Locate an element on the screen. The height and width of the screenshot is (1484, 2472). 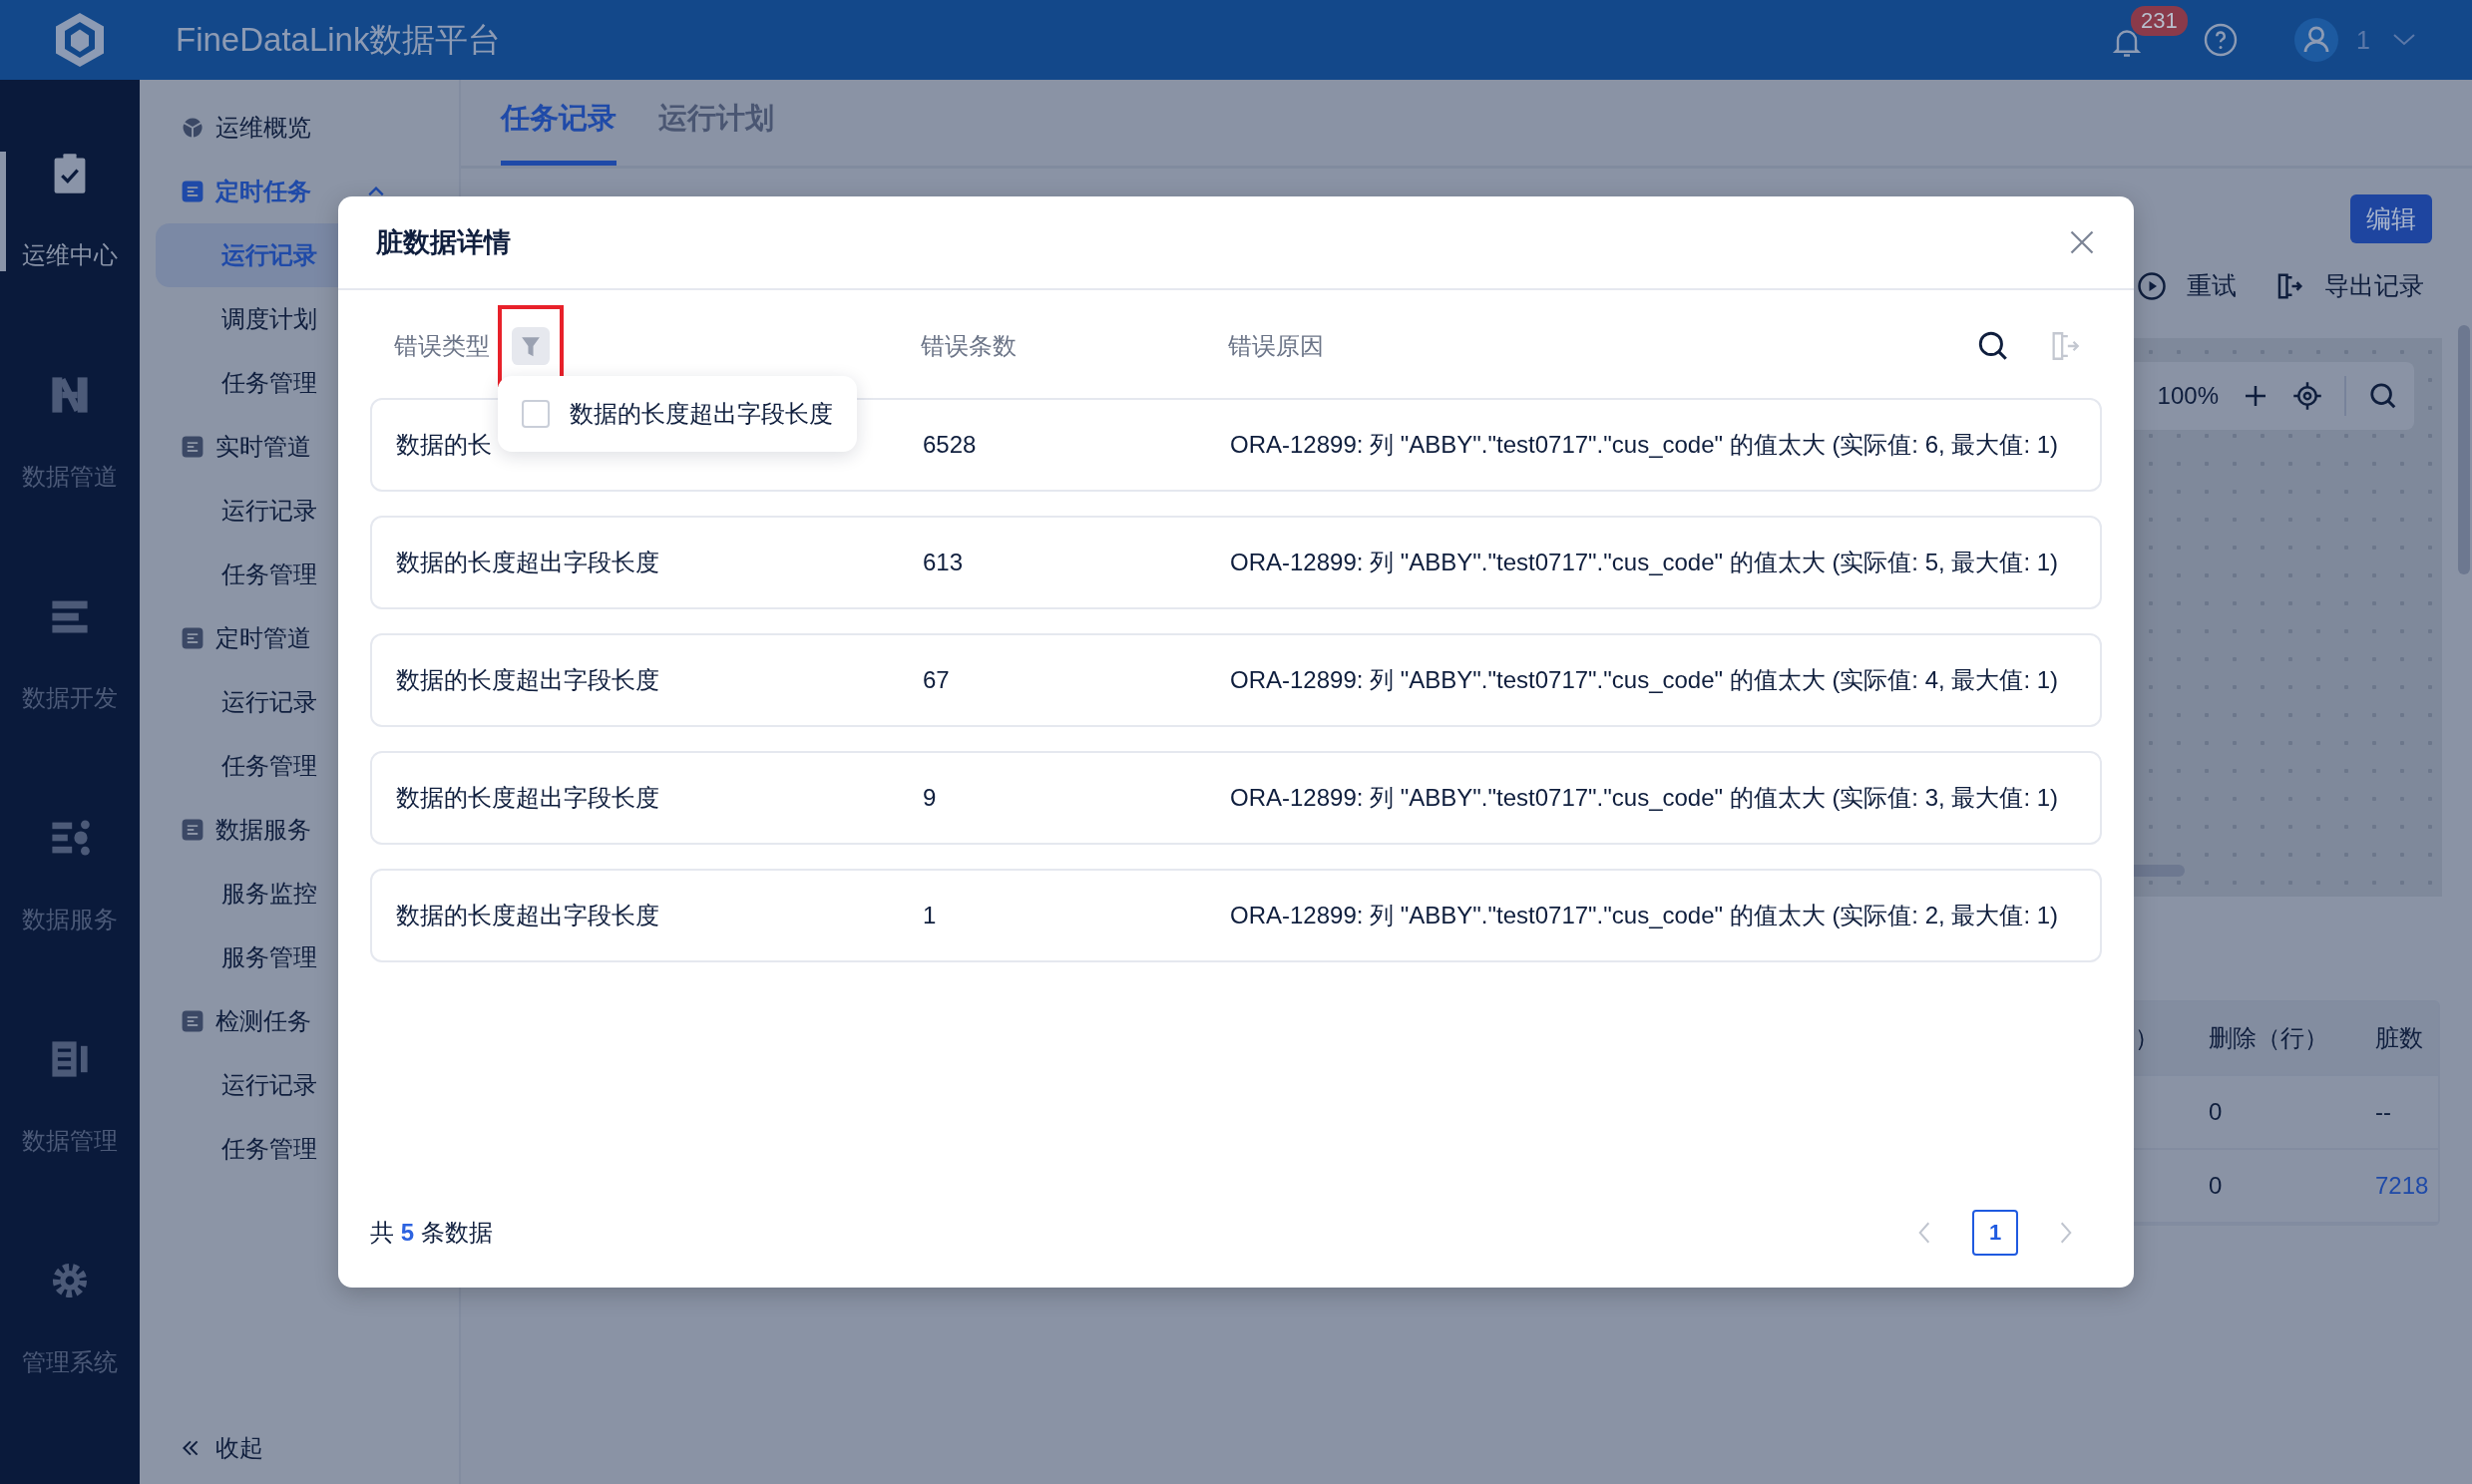
sidebar-group: 检测任务 is located at coordinates (299, 1021).